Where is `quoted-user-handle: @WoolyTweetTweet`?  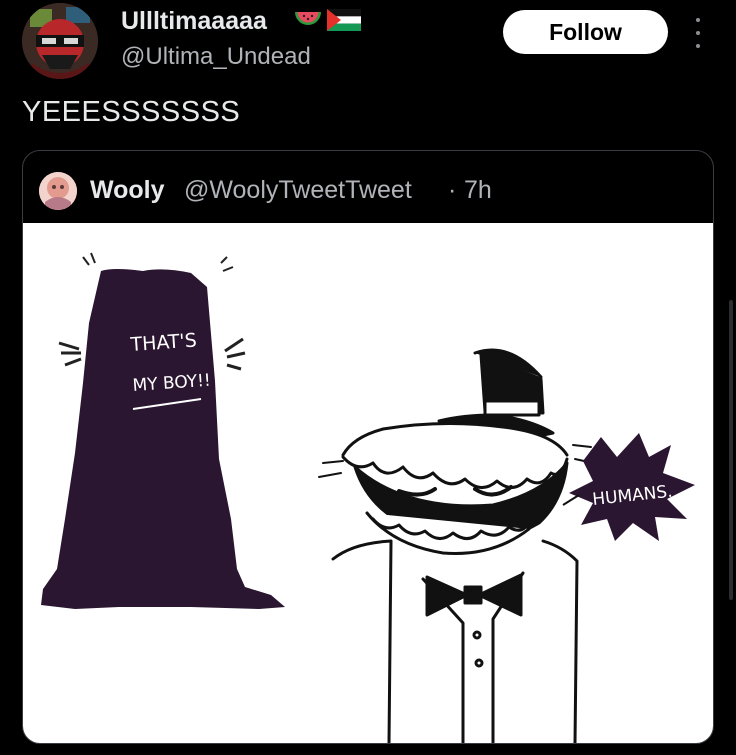 quoted-user-handle: @WoolyTweetTweet is located at coordinates (298, 190).